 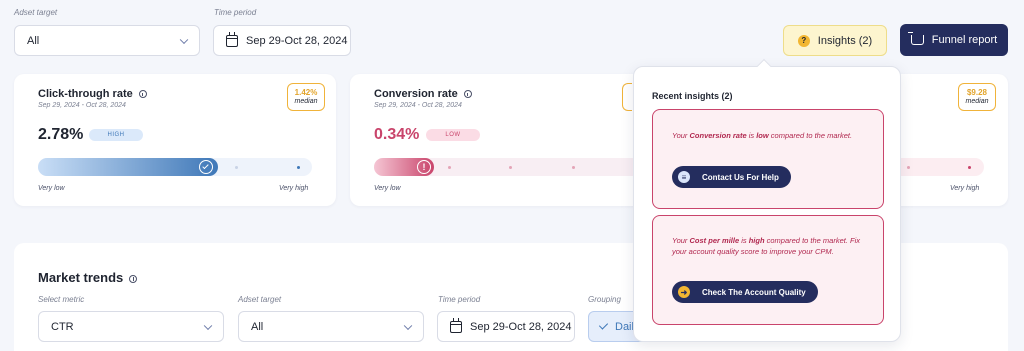 I want to click on conversion-level-badge: LOW, so click(x=453, y=135).